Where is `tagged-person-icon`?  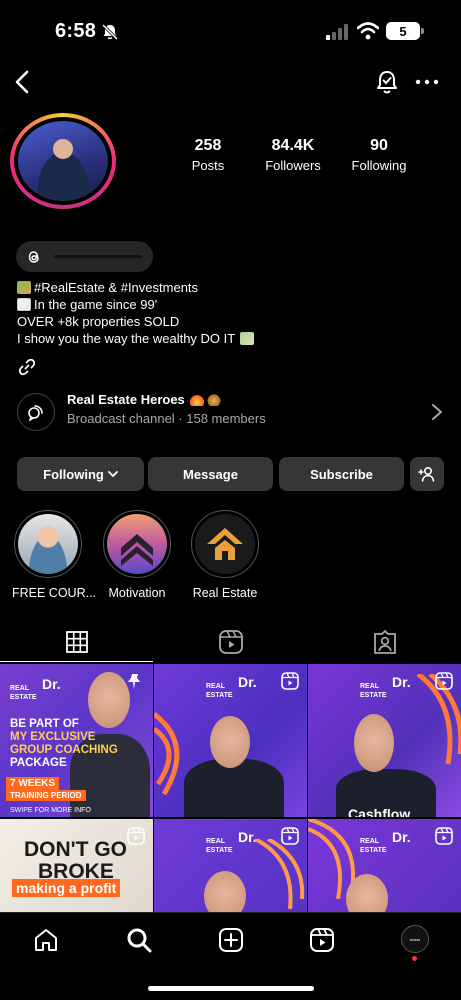 tagged-person-icon is located at coordinates (384, 642).